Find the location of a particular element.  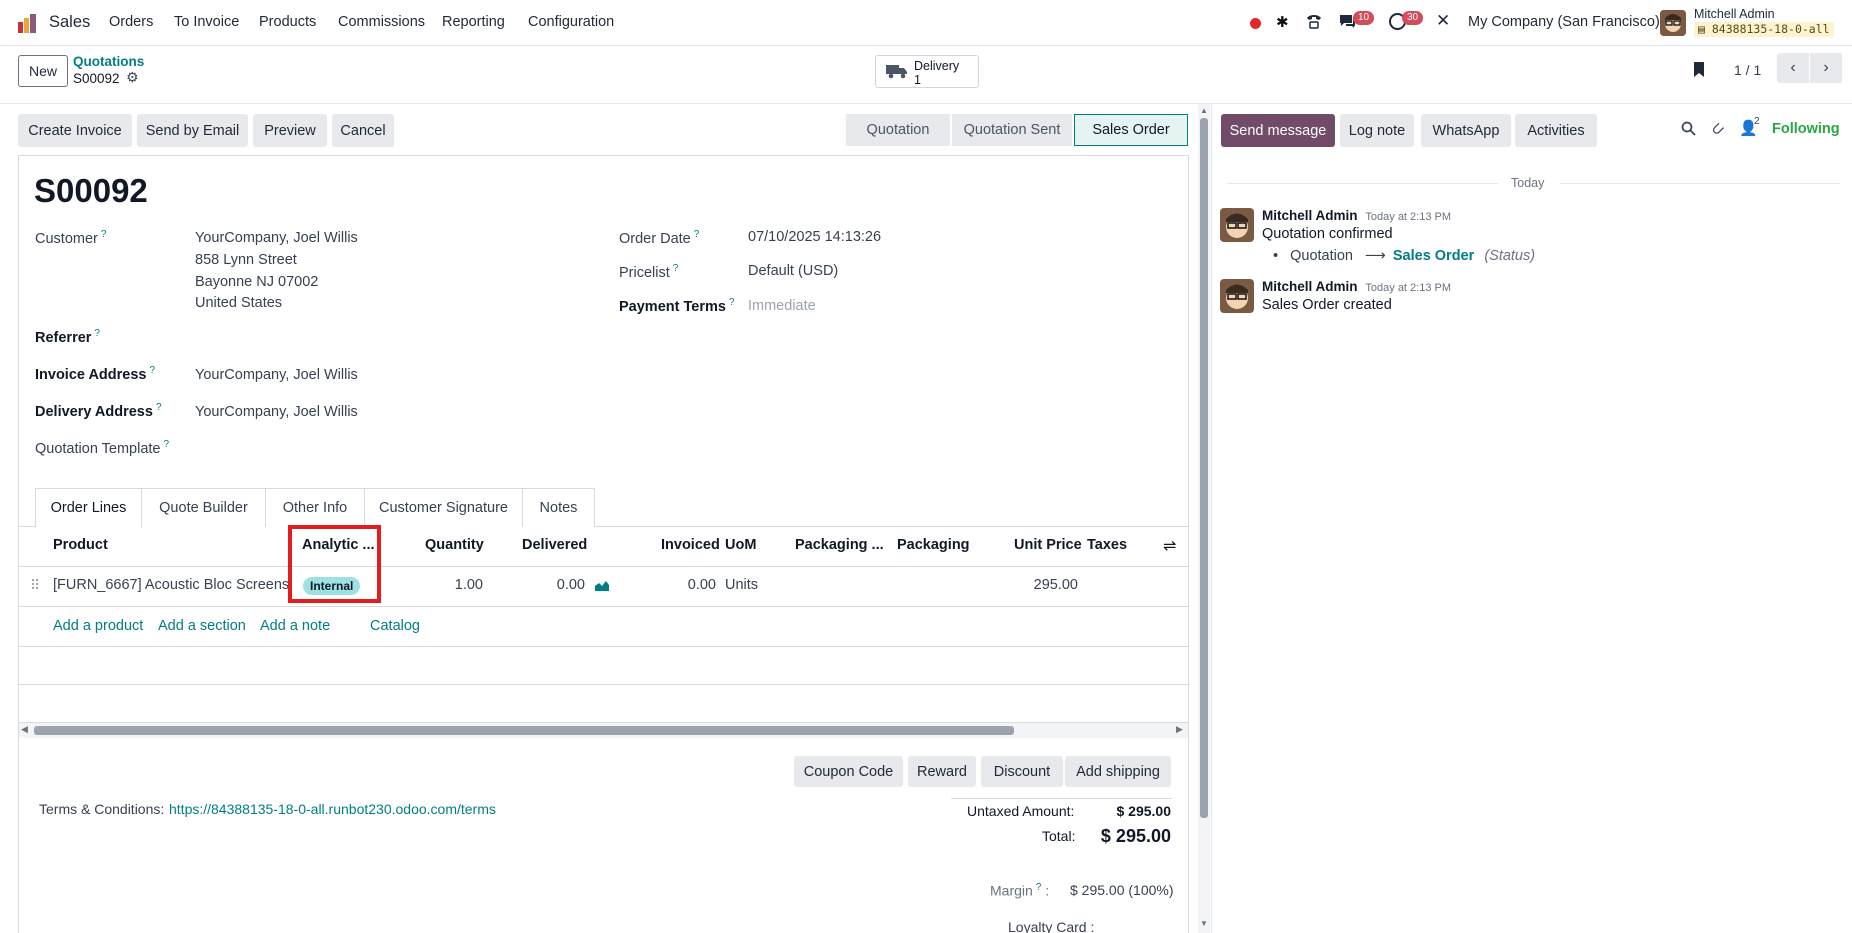

col-taxes: Taxes is located at coordinates (1107, 545).